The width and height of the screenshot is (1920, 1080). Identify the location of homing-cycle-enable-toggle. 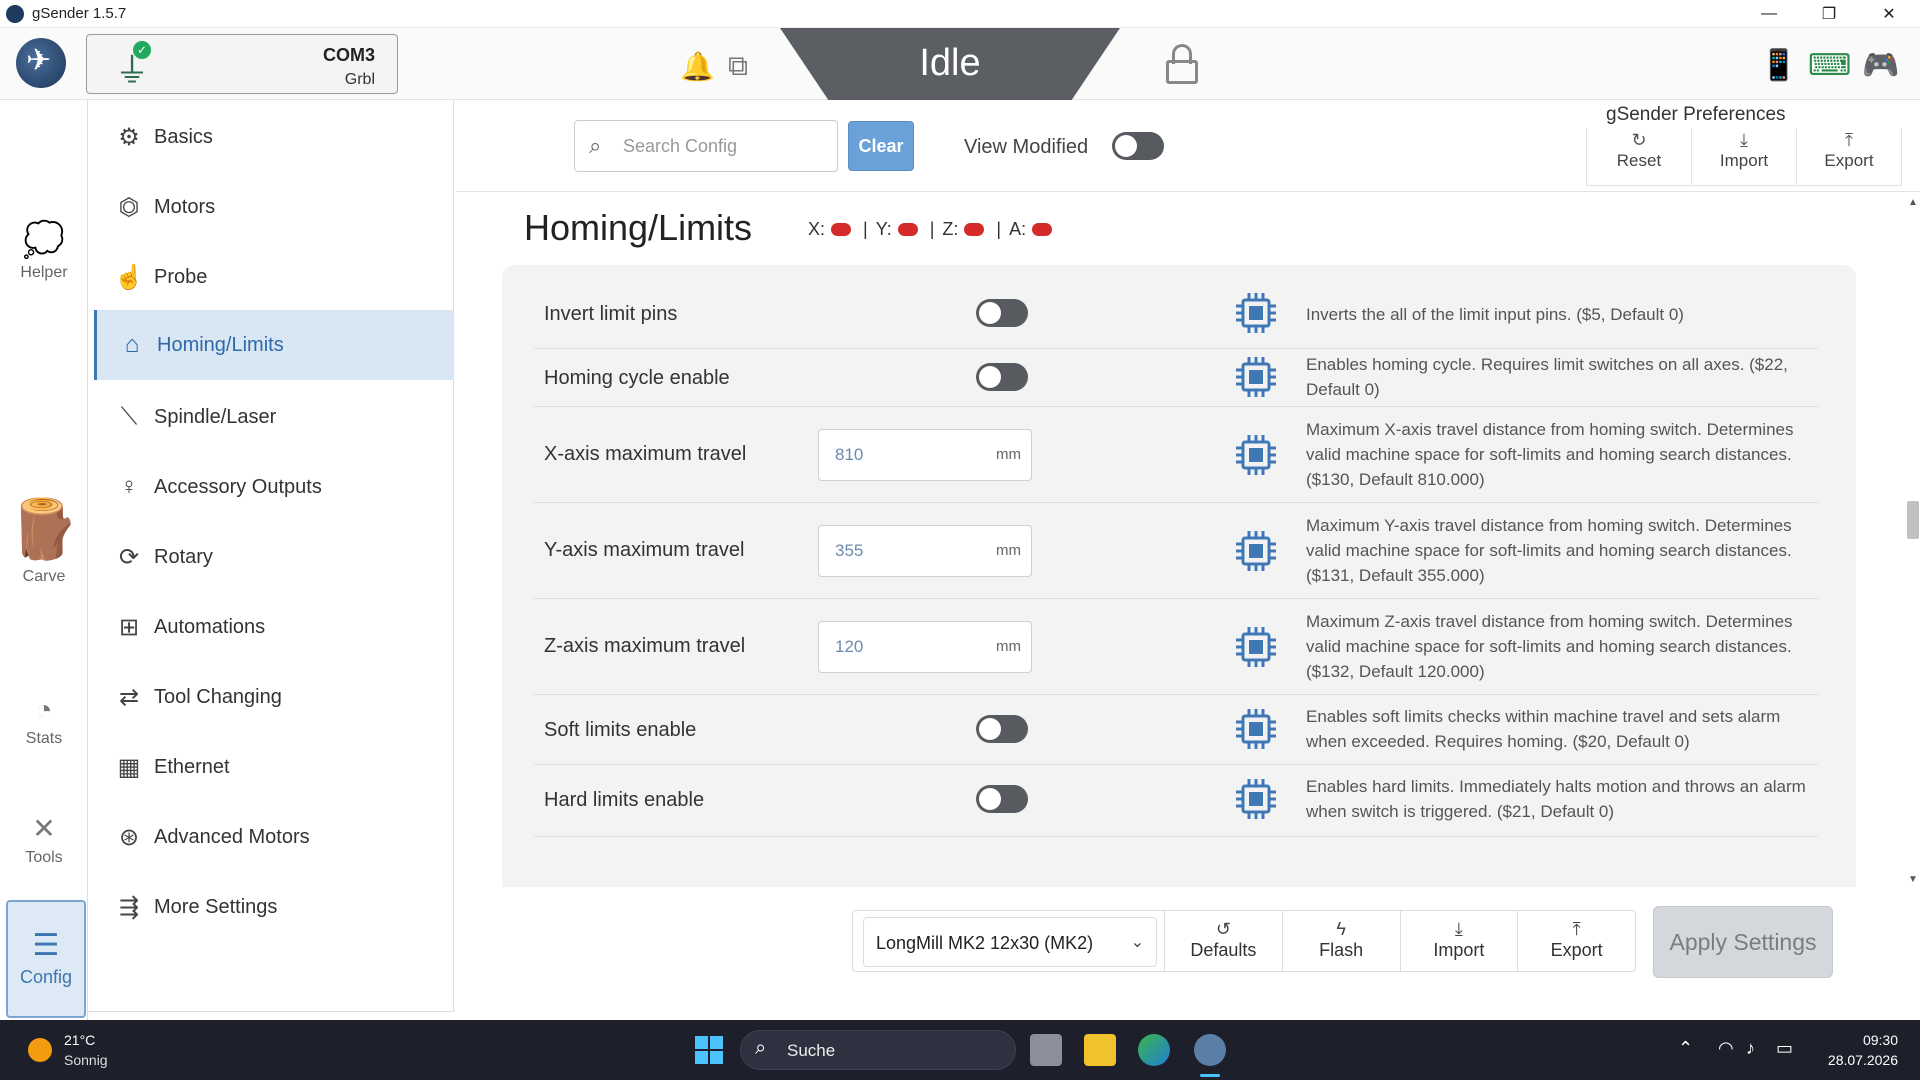
(1002, 377).